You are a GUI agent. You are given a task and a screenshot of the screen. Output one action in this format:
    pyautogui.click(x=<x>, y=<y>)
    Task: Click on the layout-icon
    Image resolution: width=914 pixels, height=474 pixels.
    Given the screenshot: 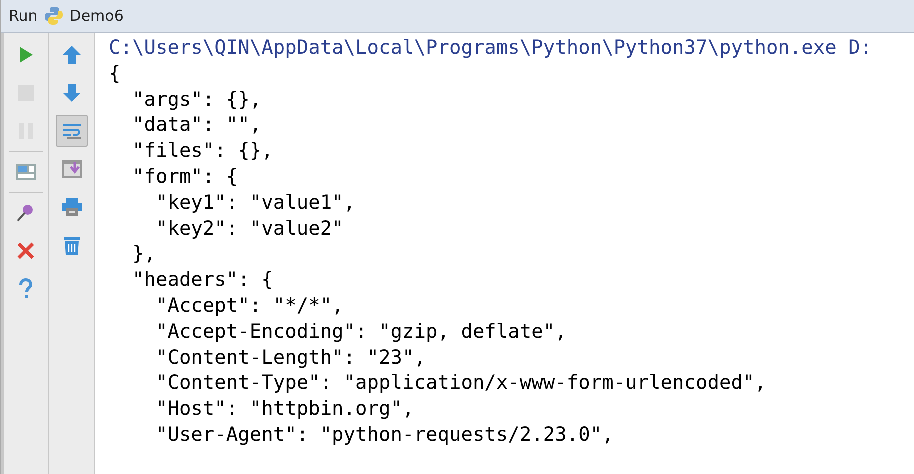 What is the action you would take?
    pyautogui.click(x=26, y=172)
    